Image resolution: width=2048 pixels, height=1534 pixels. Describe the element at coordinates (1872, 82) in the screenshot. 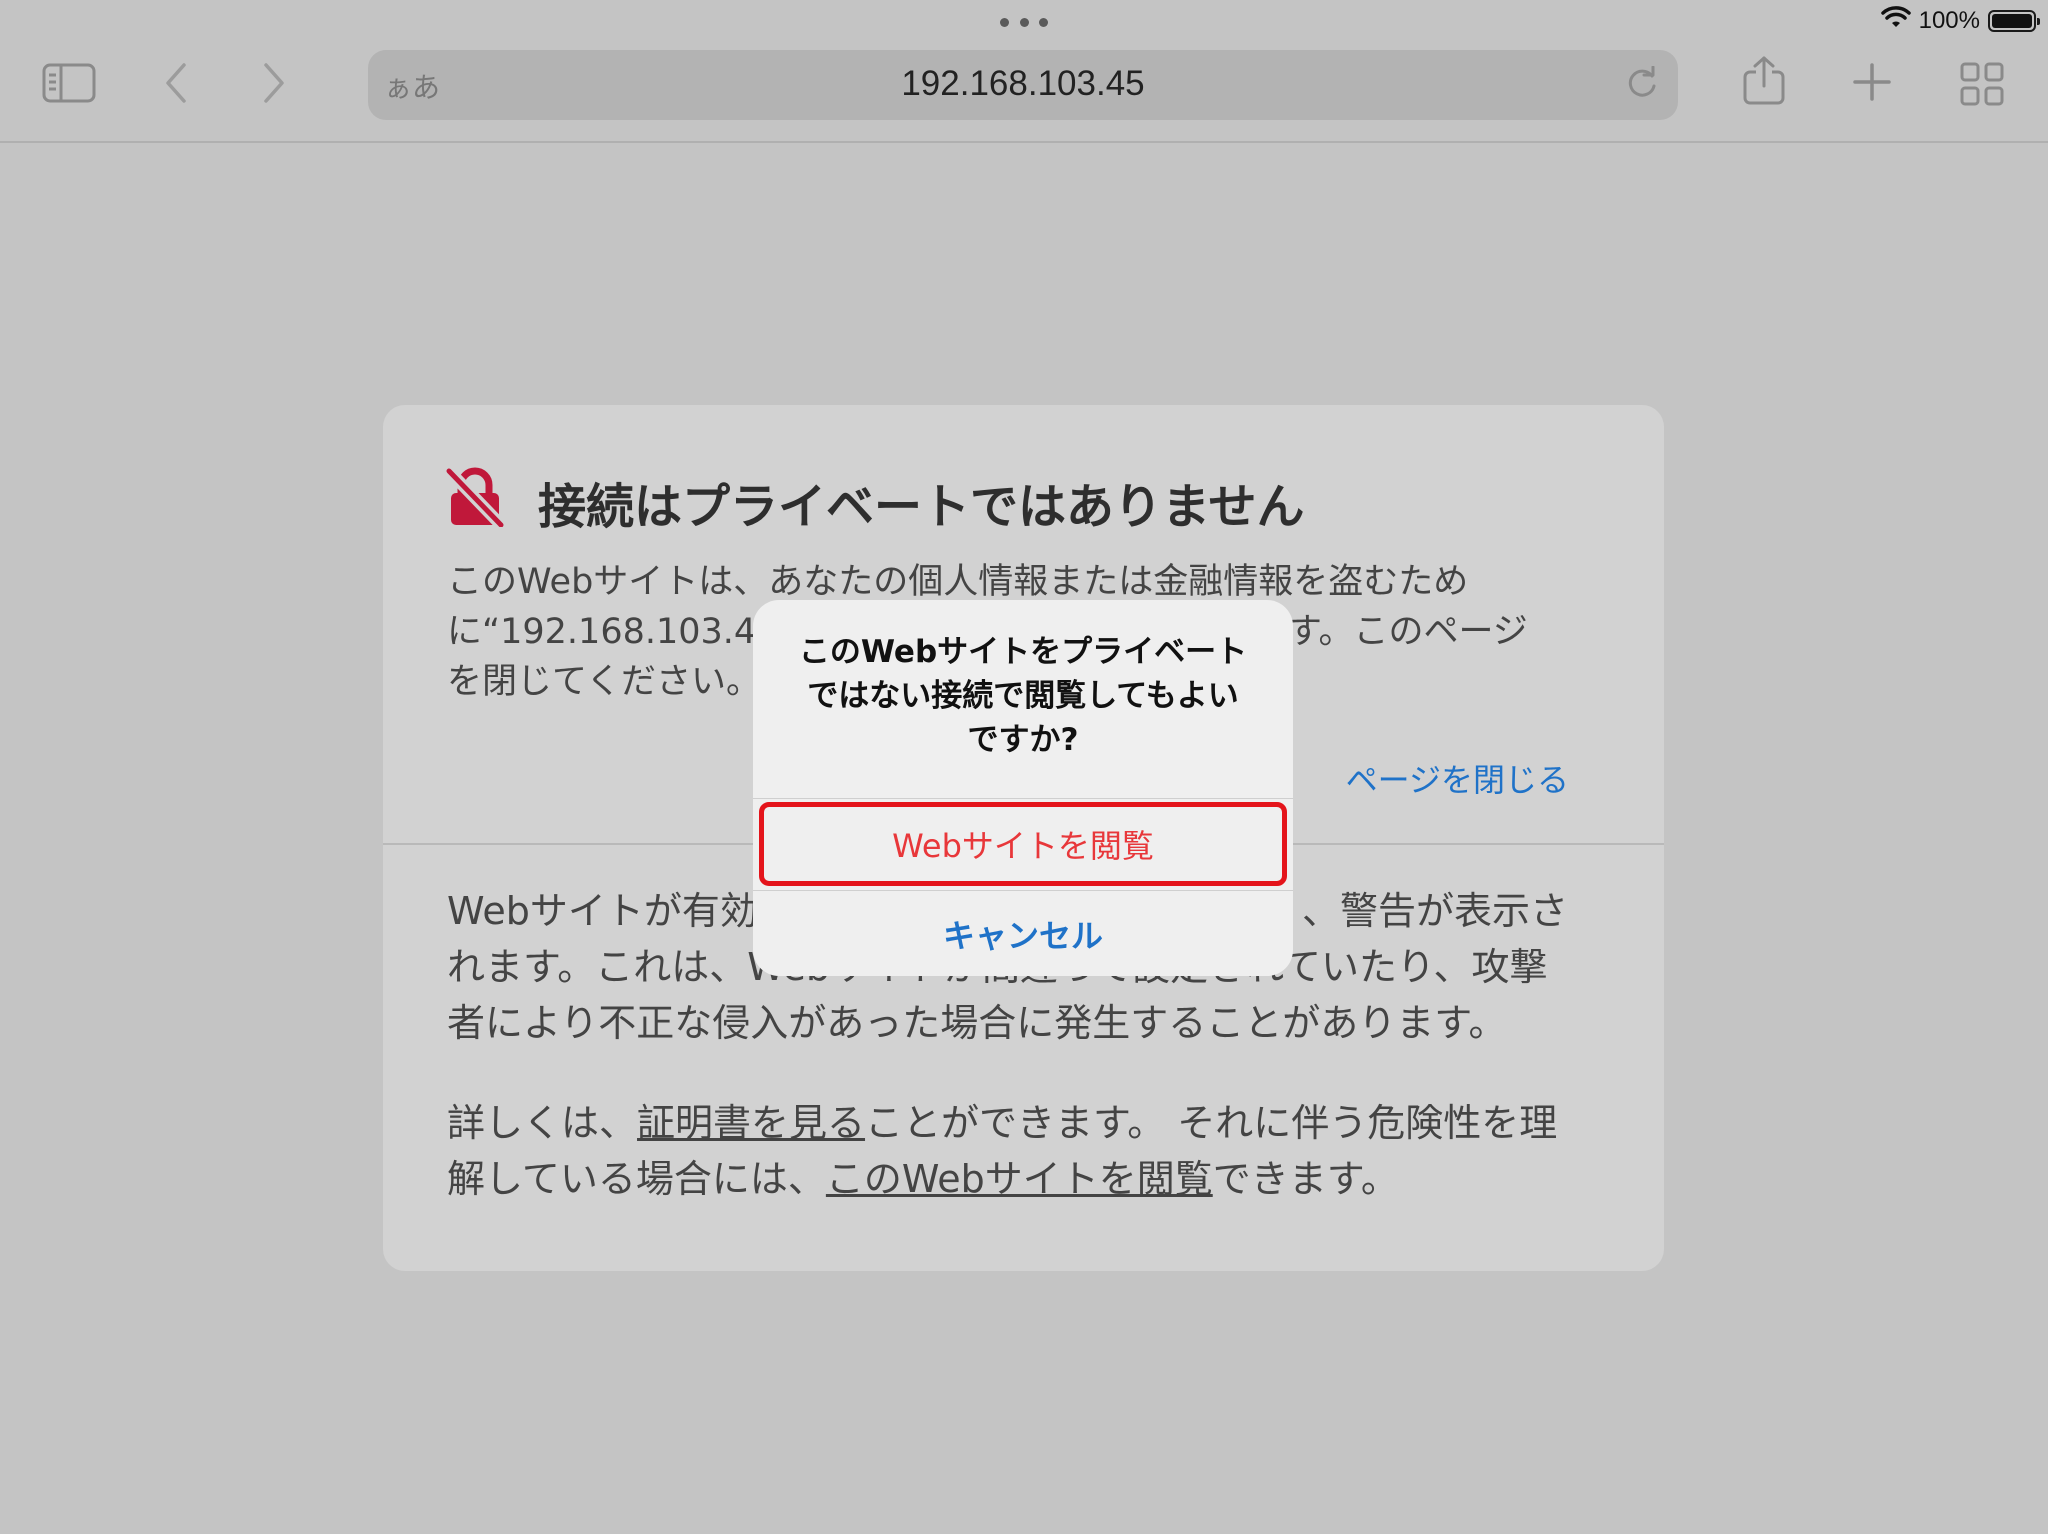

I see `plus-icon` at that location.